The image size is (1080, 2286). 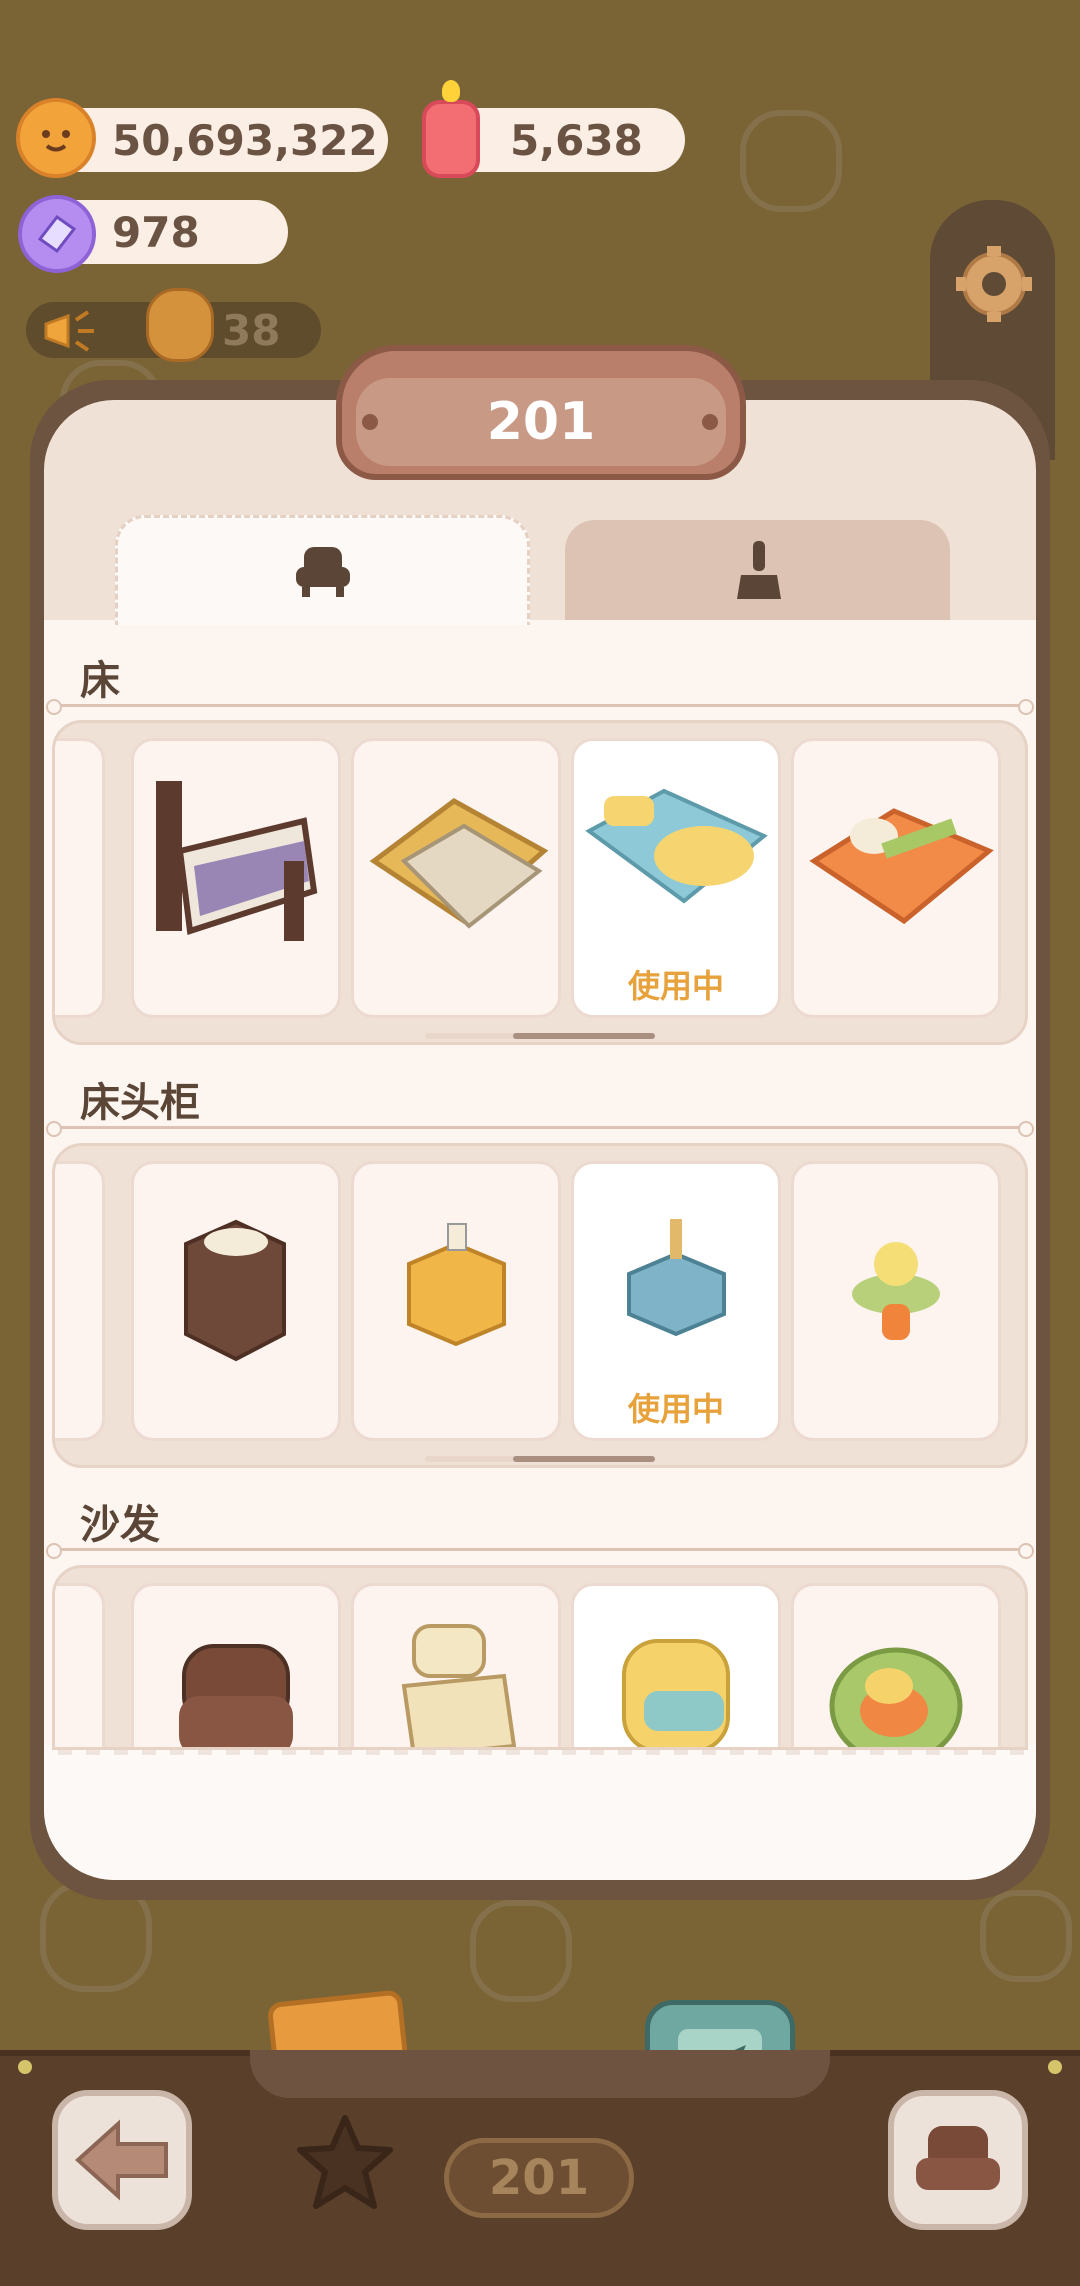 I want to click on nightstand-dark-icon, so click(x=235, y=1290).